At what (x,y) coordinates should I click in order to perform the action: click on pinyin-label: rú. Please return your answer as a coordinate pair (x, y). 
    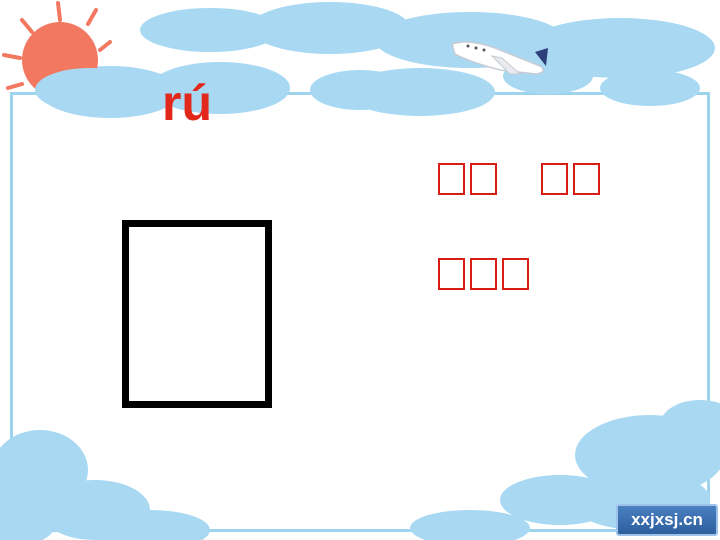
    Looking at the image, I should click on (187, 103).